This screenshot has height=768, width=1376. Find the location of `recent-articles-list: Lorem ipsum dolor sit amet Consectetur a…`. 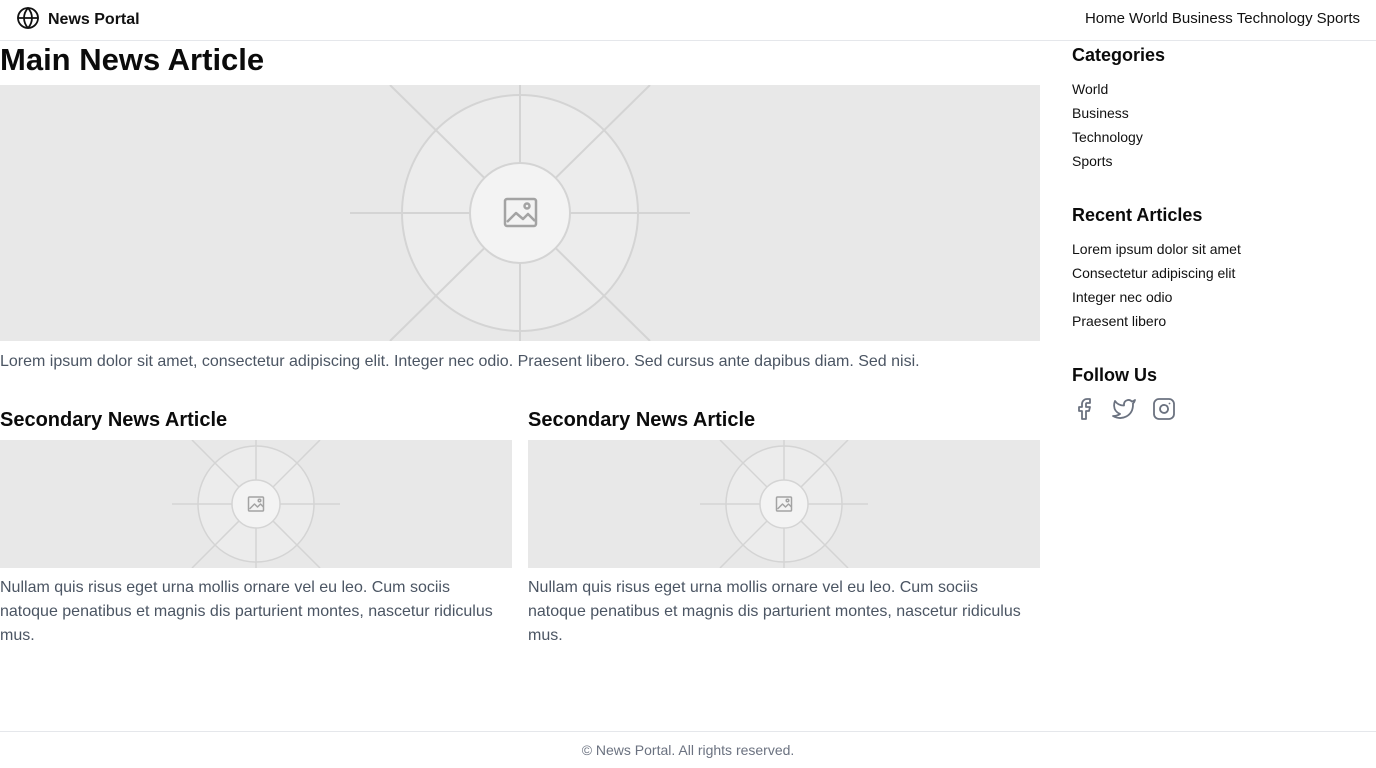

recent-articles-list: Lorem ipsum dolor sit amet Consectetur a… is located at coordinates (1217, 285).